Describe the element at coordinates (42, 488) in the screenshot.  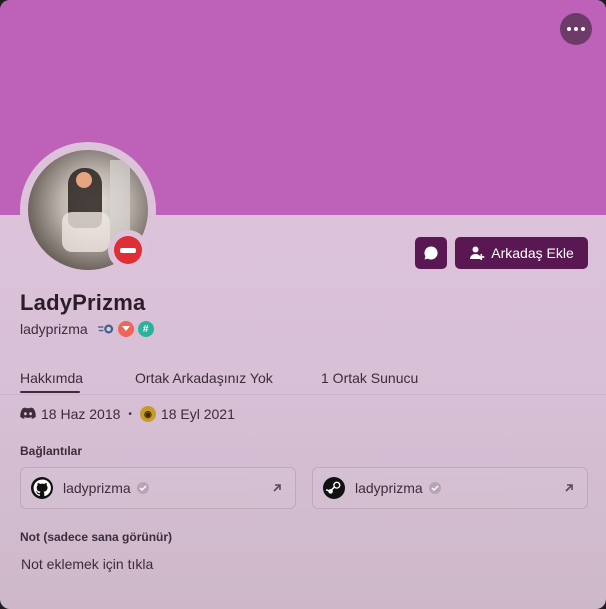
I see `github-icon` at that location.